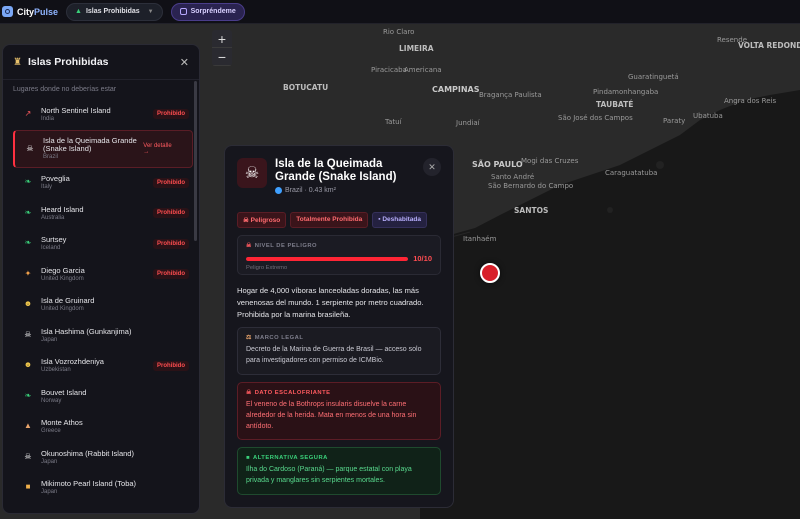  What do you see at coordinates (416, 48) in the screenshot?
I see `map-label: LIMEIRA` at bounding box center [416, 48].